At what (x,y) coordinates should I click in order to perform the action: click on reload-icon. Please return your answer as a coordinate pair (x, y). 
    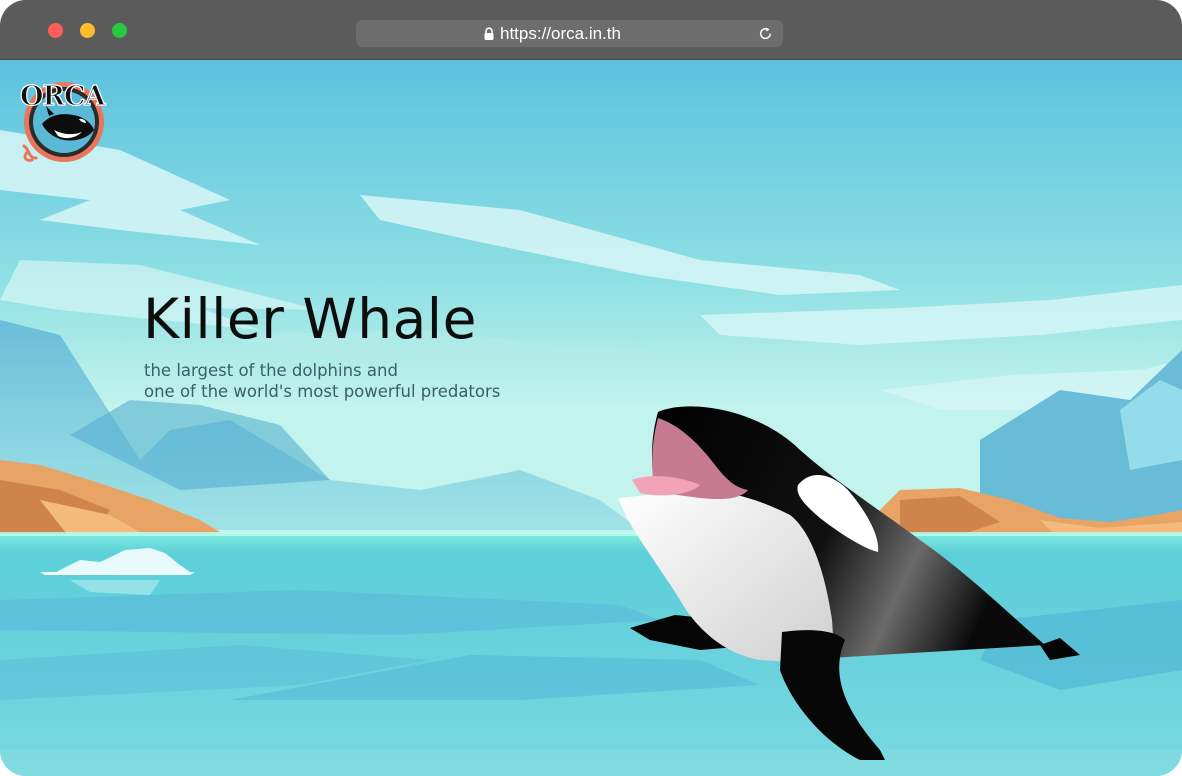
    Looking at the image, I should click on (765, 33).